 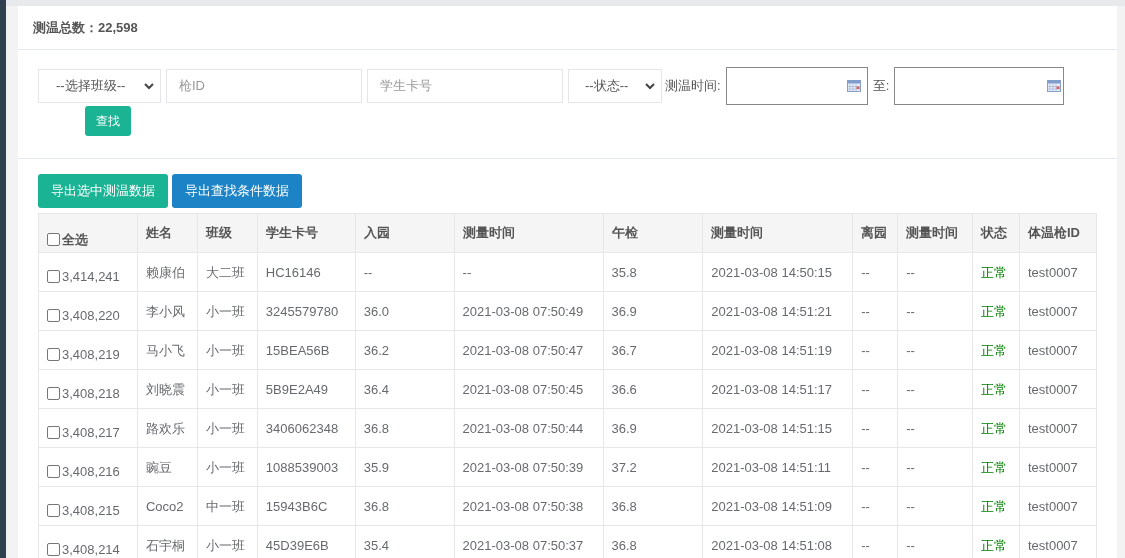 I want to click on table-cell: 2021-03-08 14:51:15, so click(x=772, y=428).